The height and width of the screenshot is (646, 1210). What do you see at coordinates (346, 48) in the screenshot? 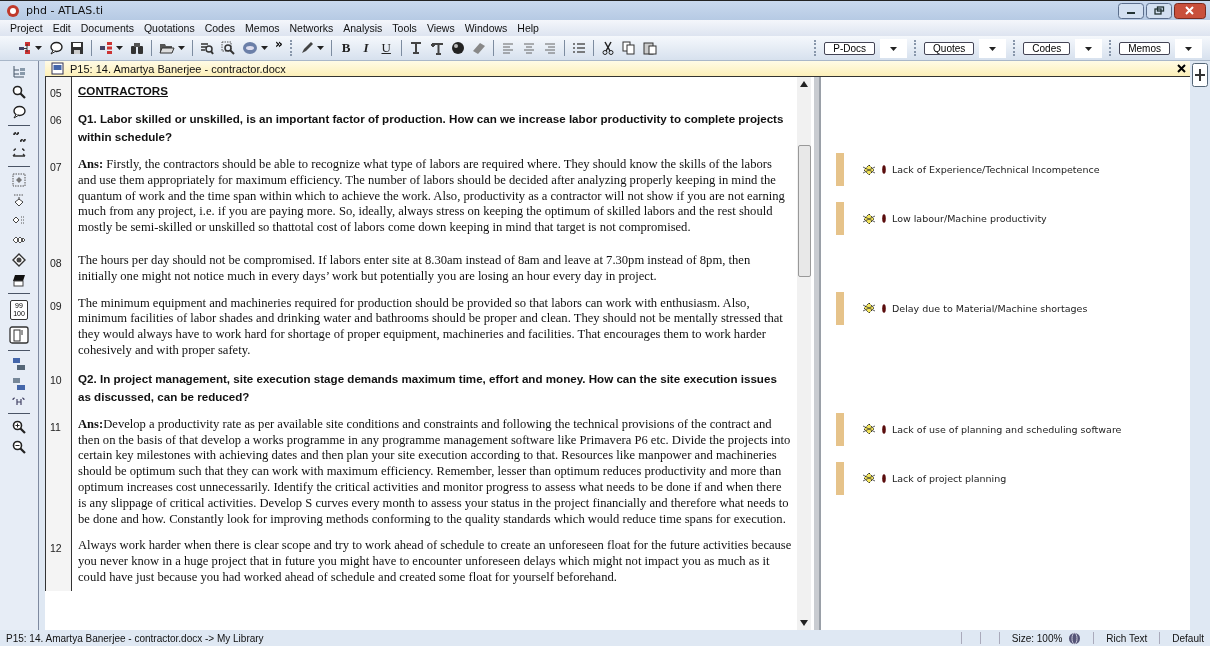
I see `bold-button: B` at bounding box center [346, 48].